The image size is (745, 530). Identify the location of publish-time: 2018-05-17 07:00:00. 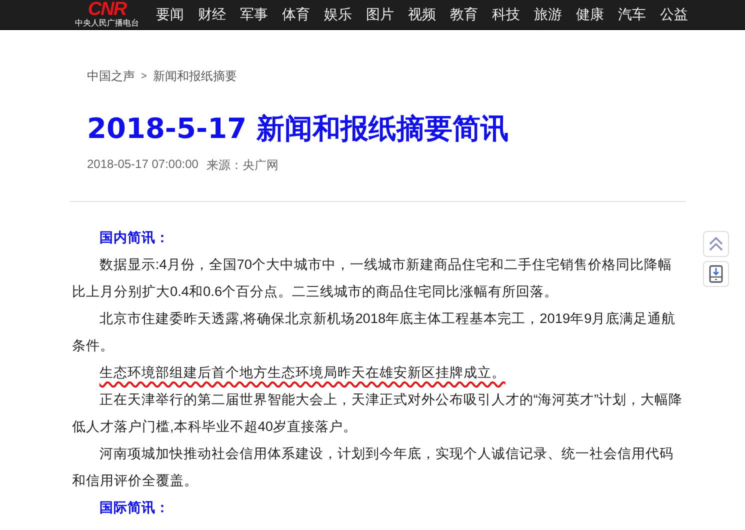
(142, 165).